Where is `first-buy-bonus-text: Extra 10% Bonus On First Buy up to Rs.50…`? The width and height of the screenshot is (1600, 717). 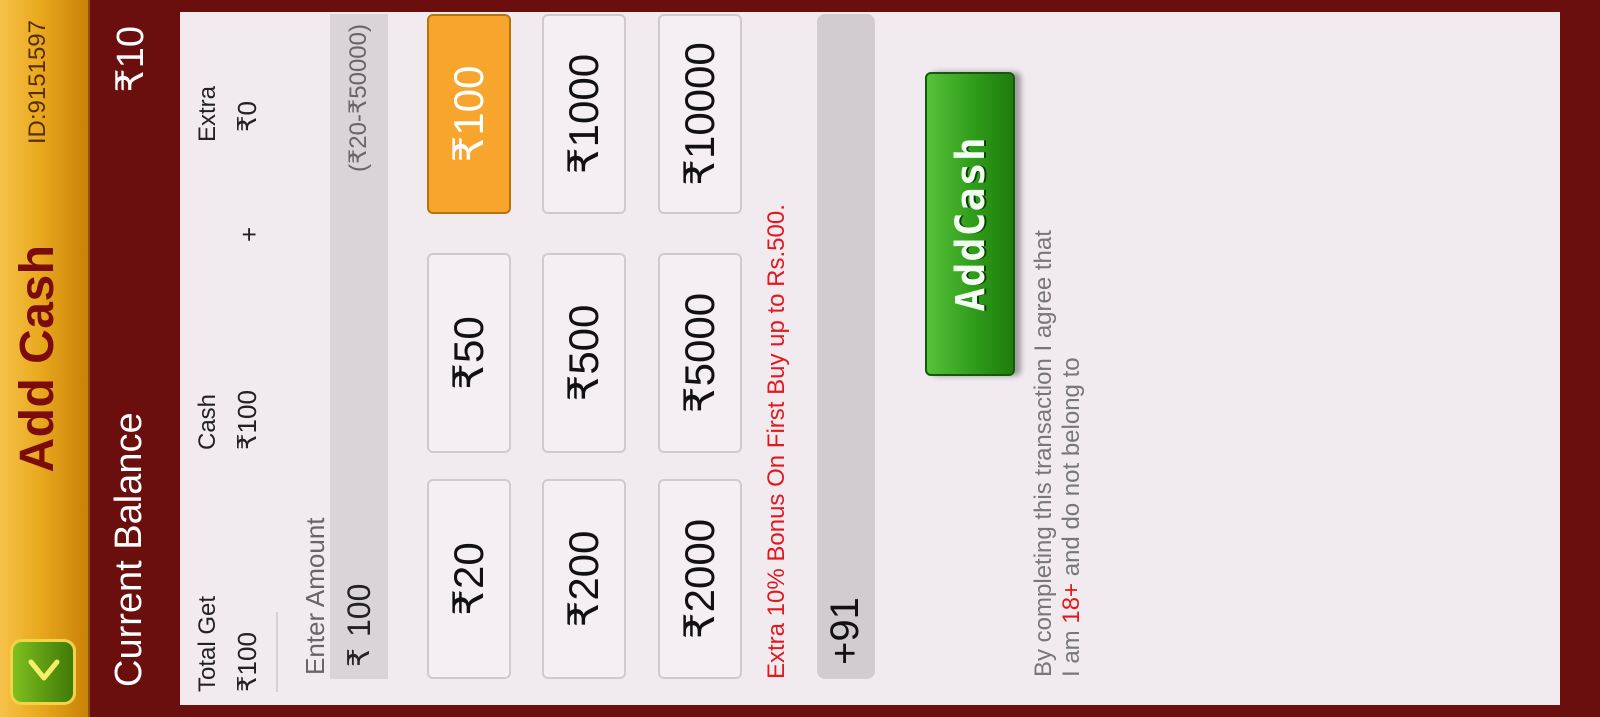
first-buy-bonus-text: Extra 10% Bonus On First Buy up to Rs.50… is located at coordinates (776, 441).